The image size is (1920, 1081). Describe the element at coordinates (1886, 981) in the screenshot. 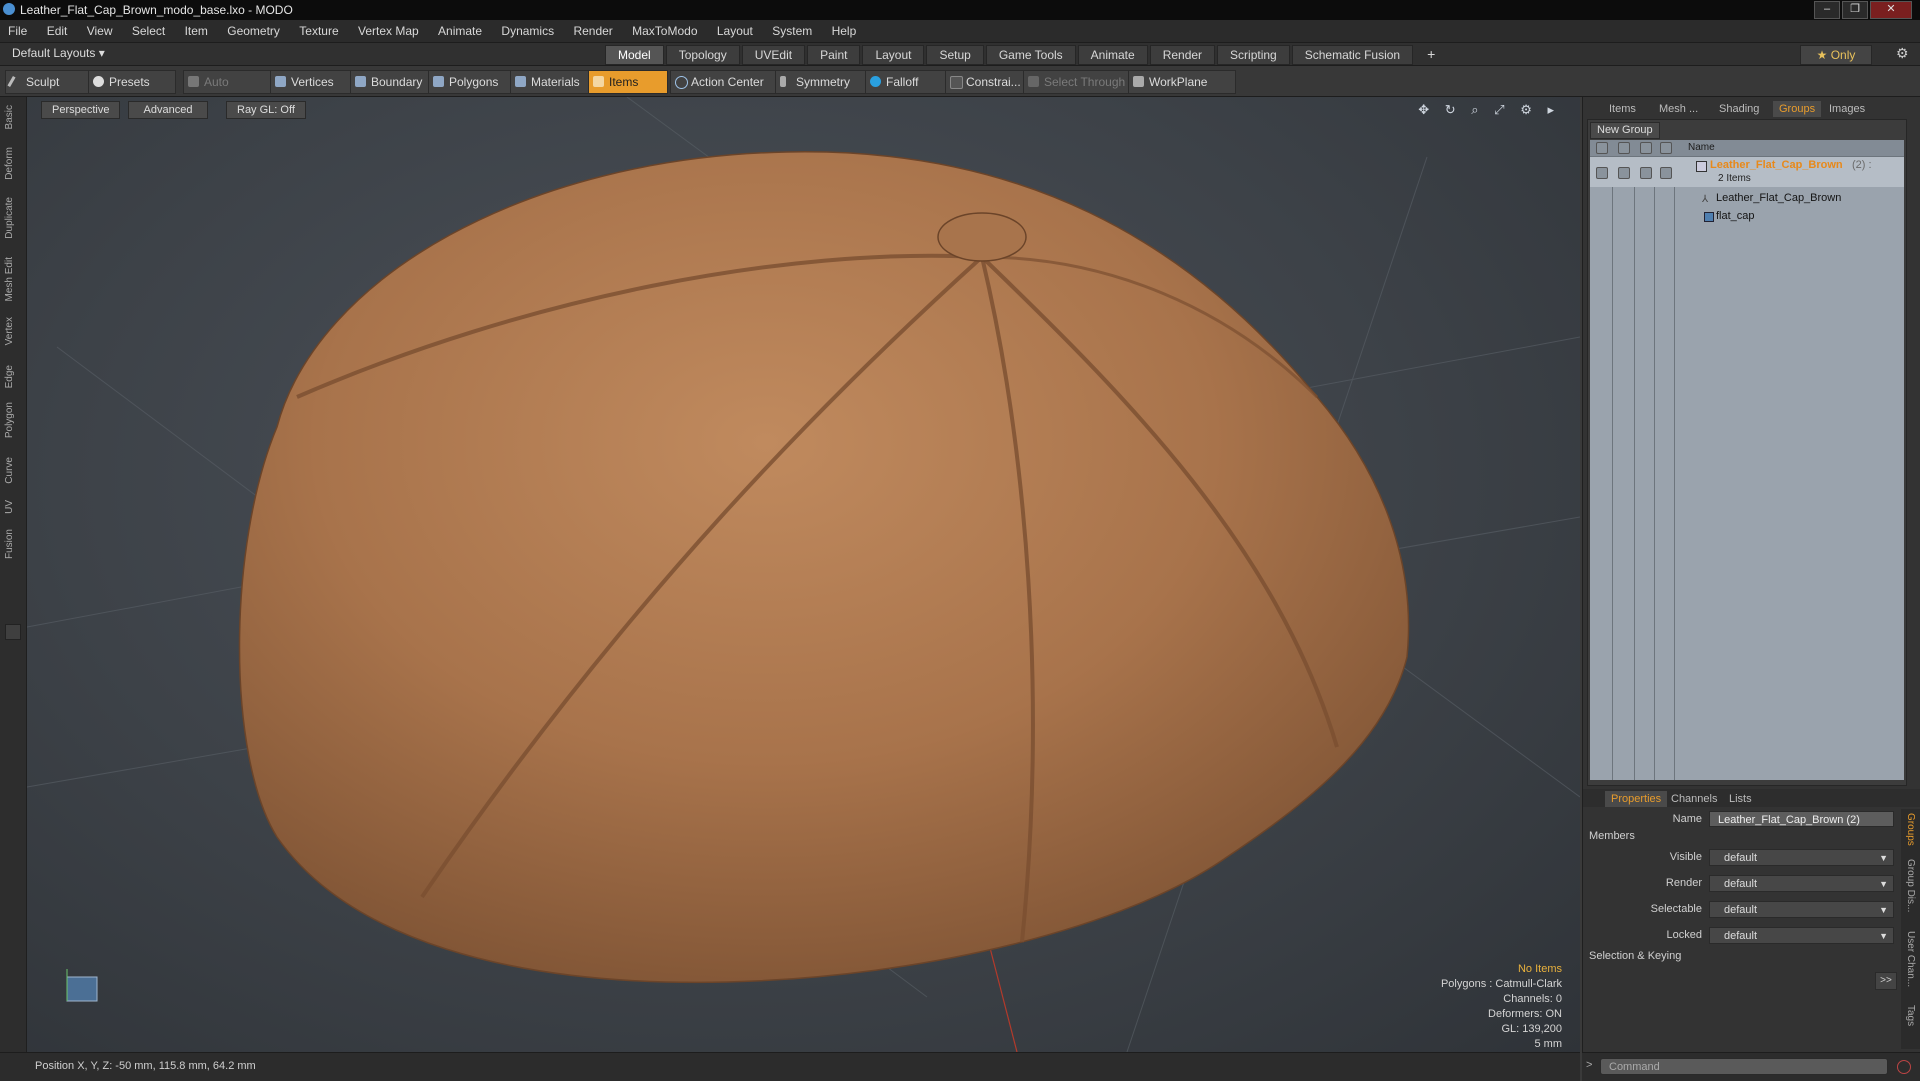

I see `expand-button: >>` at that location.